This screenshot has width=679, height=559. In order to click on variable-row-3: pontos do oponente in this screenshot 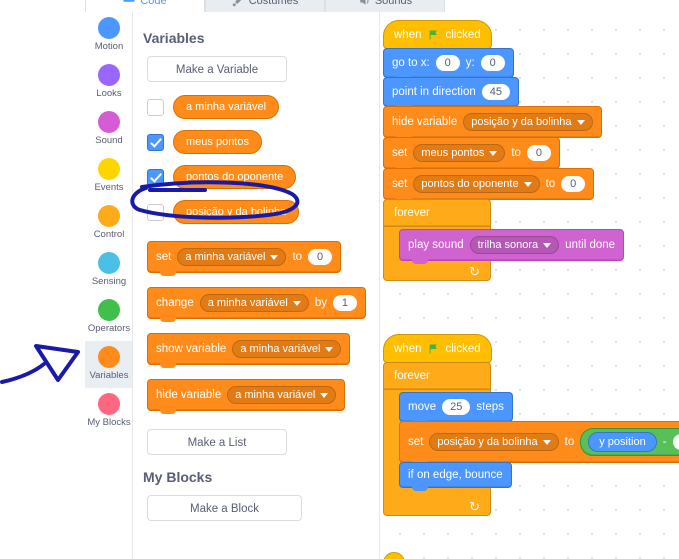, I will do `click(263, 177)`.